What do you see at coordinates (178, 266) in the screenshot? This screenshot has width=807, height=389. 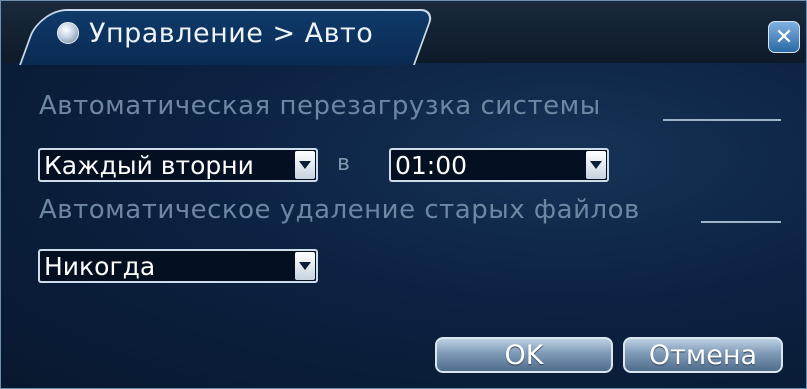 I see `delete-old-files-select: Никогда` at bounding box center [178, 266].